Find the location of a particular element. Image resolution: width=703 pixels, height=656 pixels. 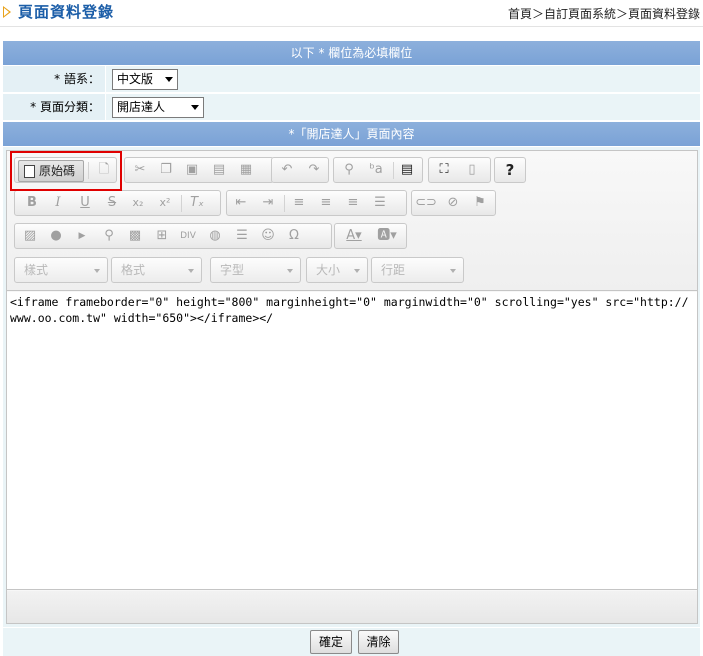

help-icon: ? is located at coordinates (510, 170).